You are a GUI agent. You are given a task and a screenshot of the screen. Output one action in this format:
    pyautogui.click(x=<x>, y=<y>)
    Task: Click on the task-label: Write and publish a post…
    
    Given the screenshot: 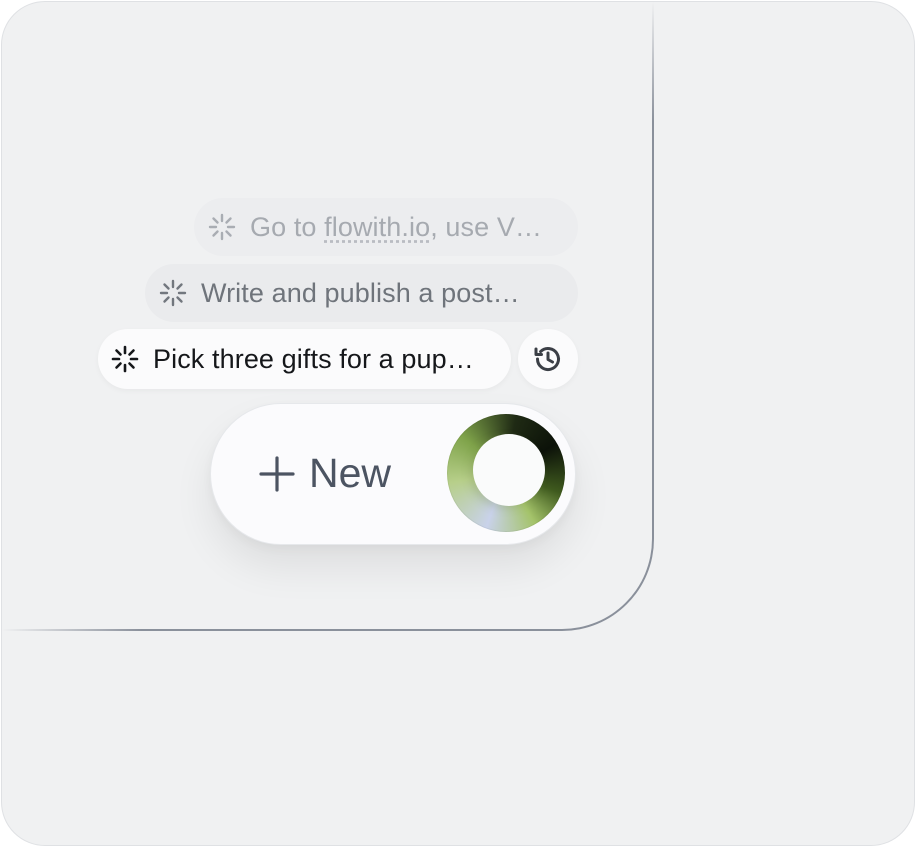 What is the action you would take?
    pyautogui.click(x=360, y=292)
    